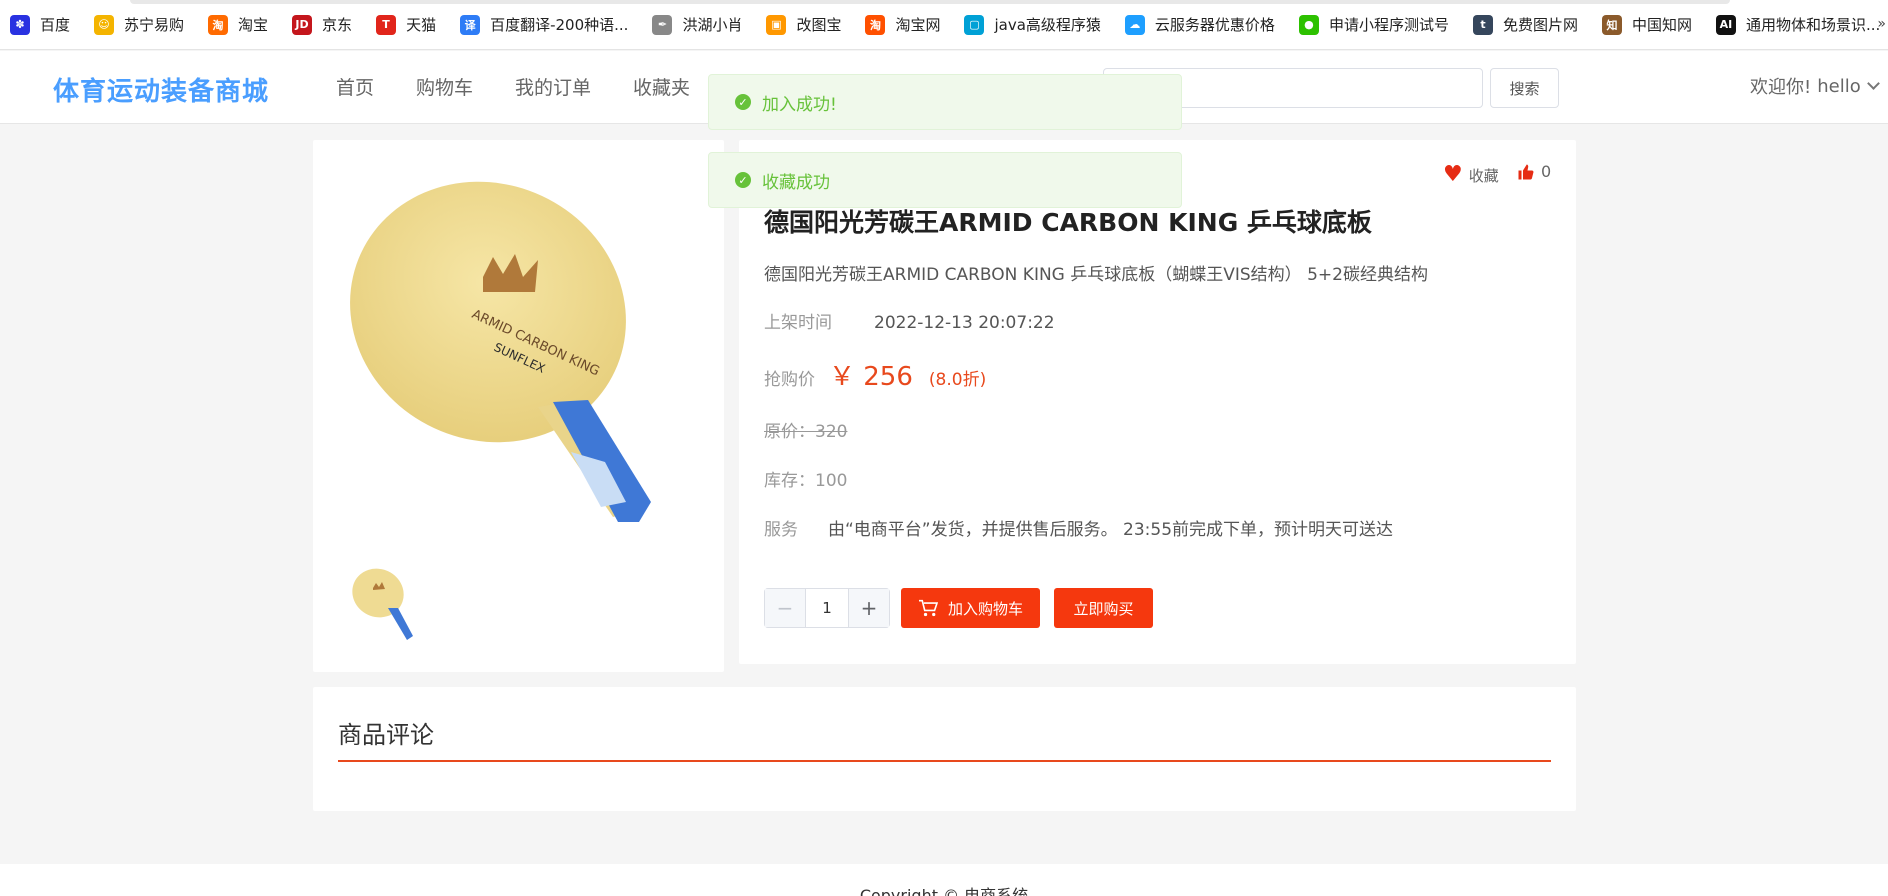 This screenshot has width=1888, height=896. What do you see at coordinates (421, 25) in the screenshot?
I see `bookmark-label: 天猫` at bounding box center [421, 25].